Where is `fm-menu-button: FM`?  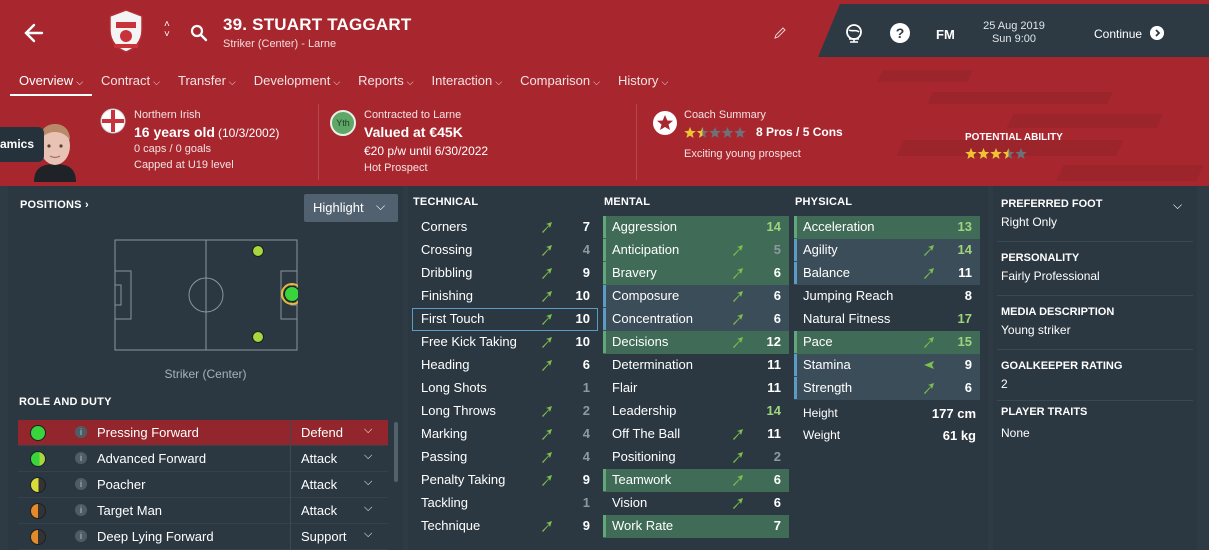 fm-menu-button: FM is located at coordinates (945, 34).